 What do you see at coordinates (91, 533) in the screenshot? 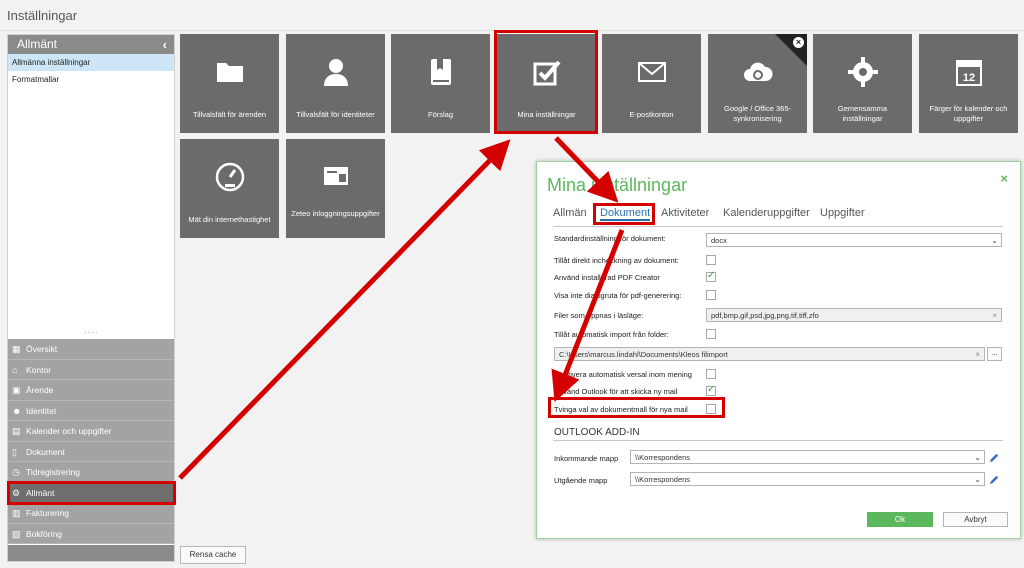
I see `nav-item-bokforing: ▧ Bokföring` at bounding box center [91, 533].